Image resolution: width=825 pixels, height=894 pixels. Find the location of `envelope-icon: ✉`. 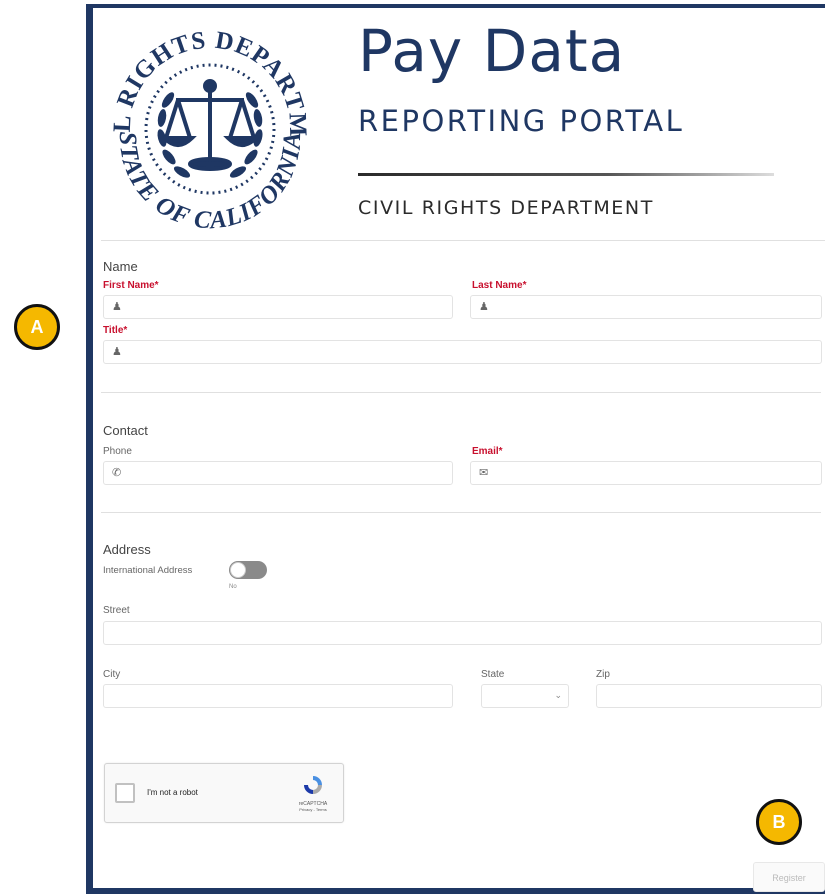

envelope-icon: ✉ is located at coordinates (484, 473).